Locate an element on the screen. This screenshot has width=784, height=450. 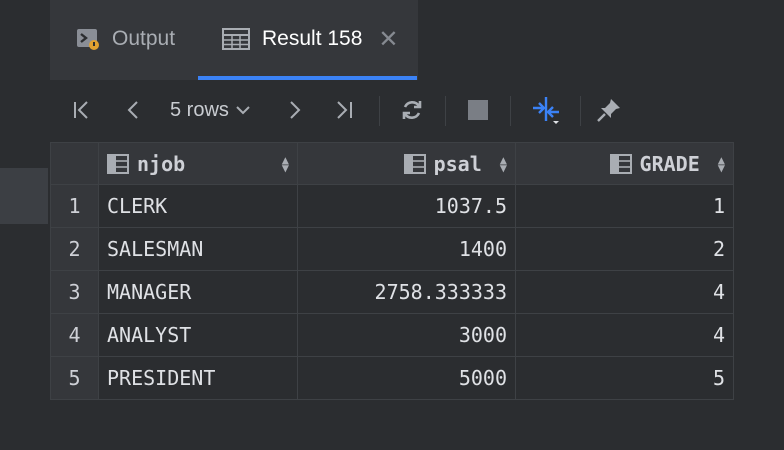
prev-page-icon is located at coordinates (134, 110).